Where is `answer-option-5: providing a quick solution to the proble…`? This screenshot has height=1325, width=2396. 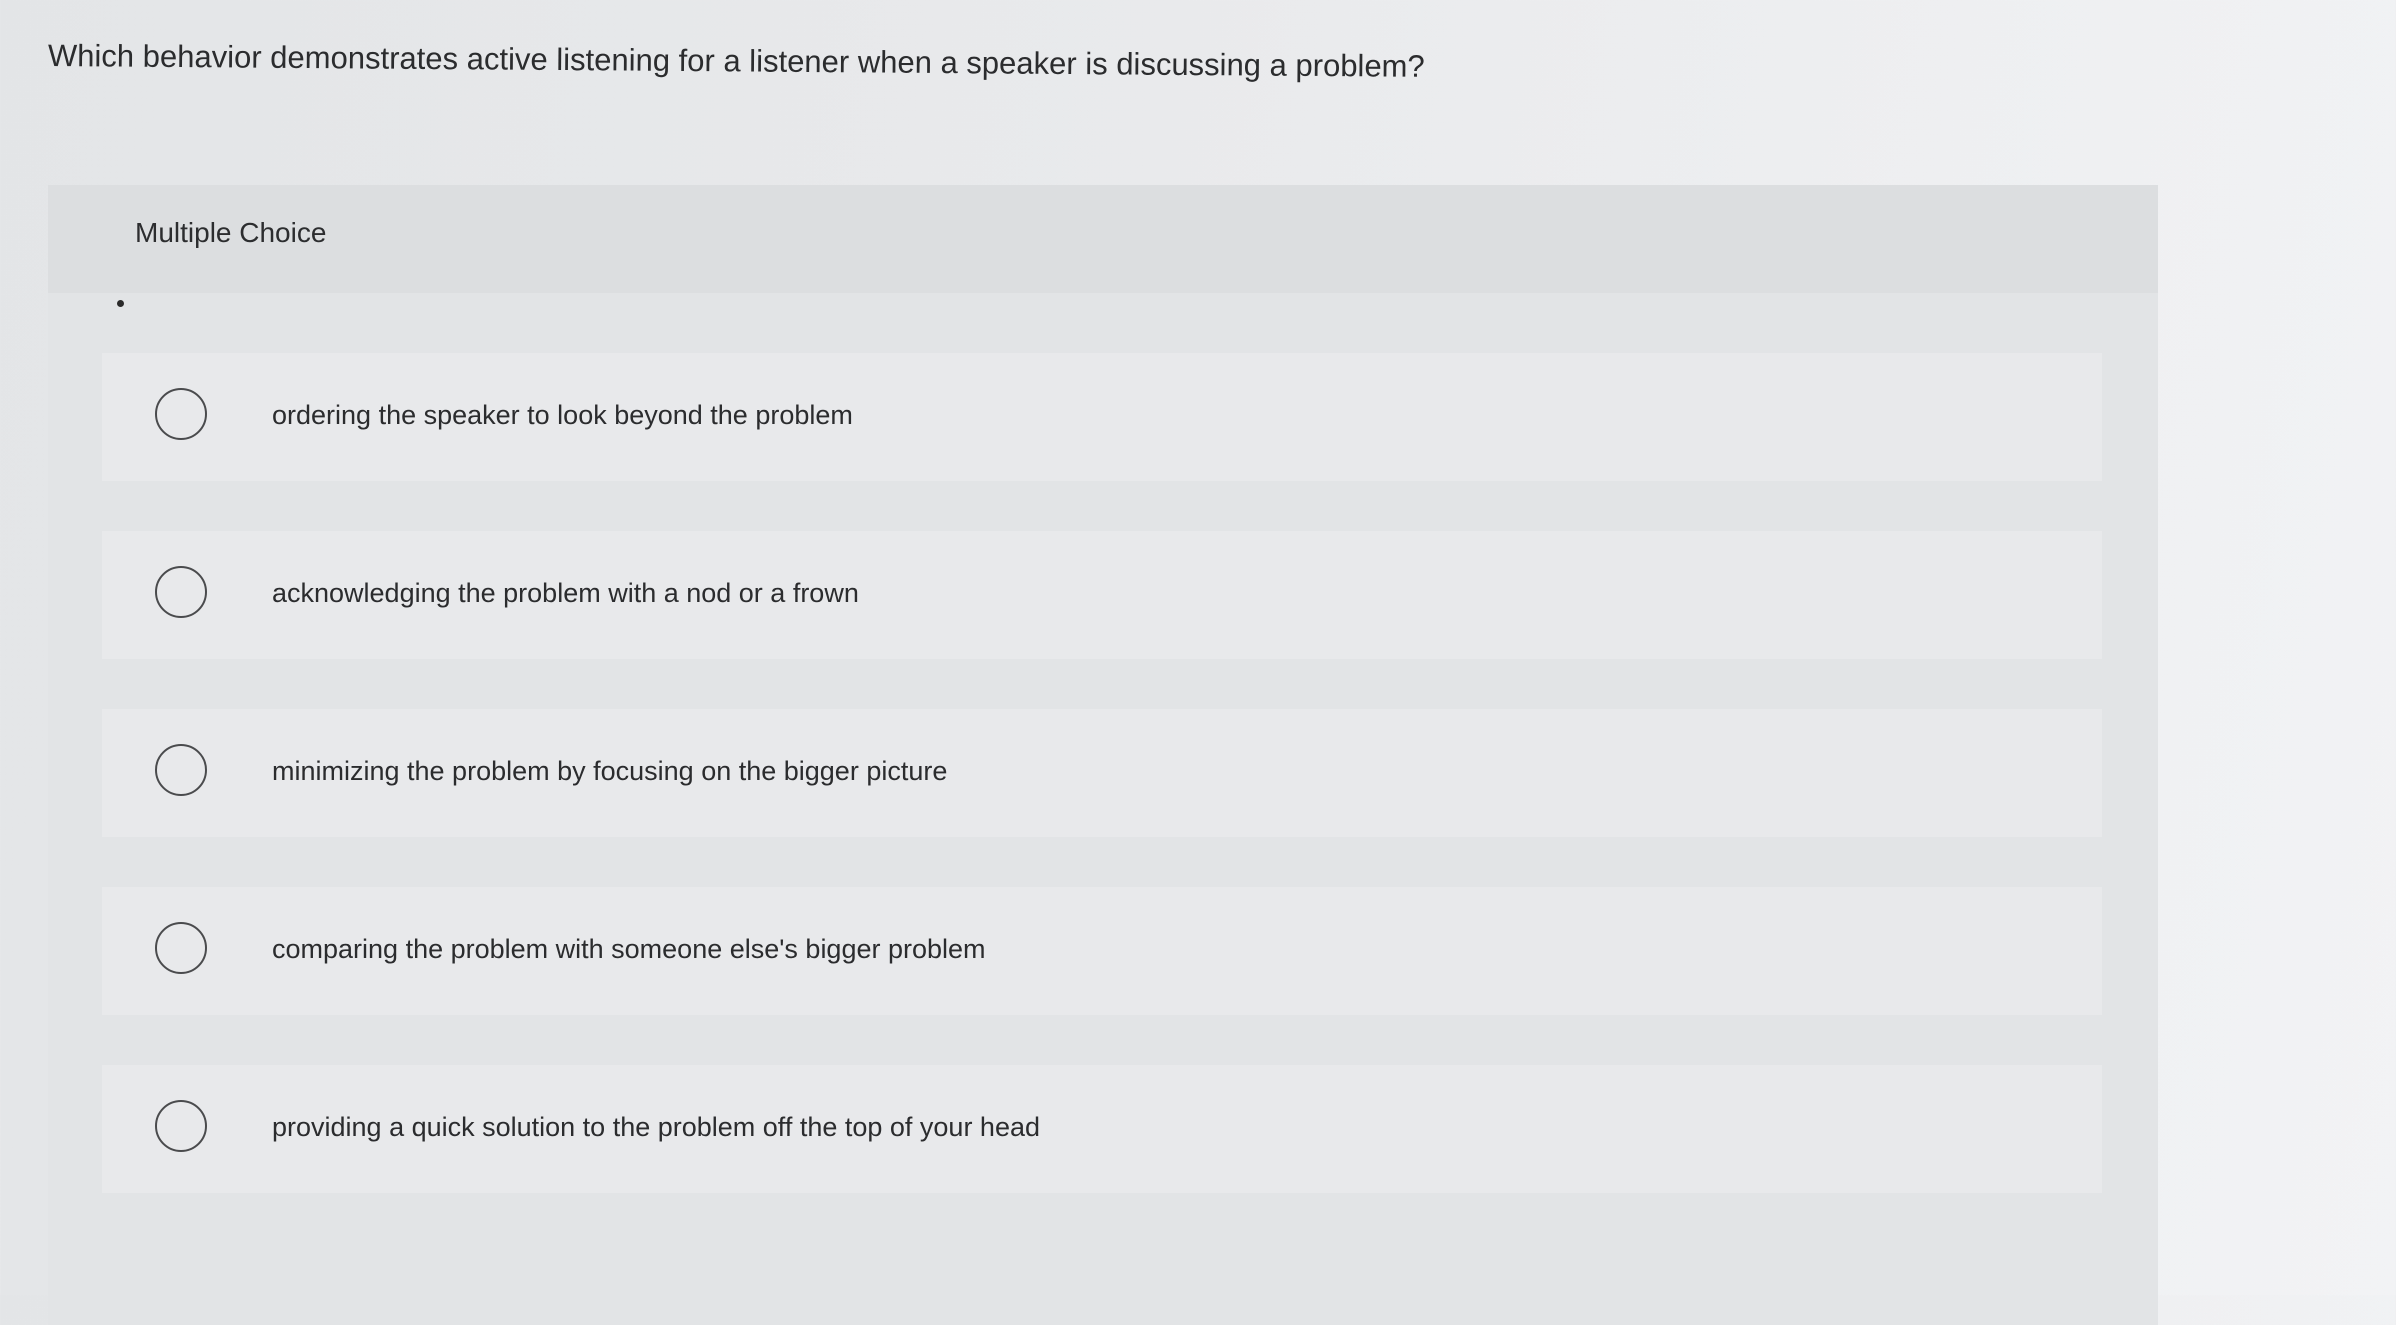 answer-option-5: providing a quick solution to the proble… is located at coordinates (1102, 1129).